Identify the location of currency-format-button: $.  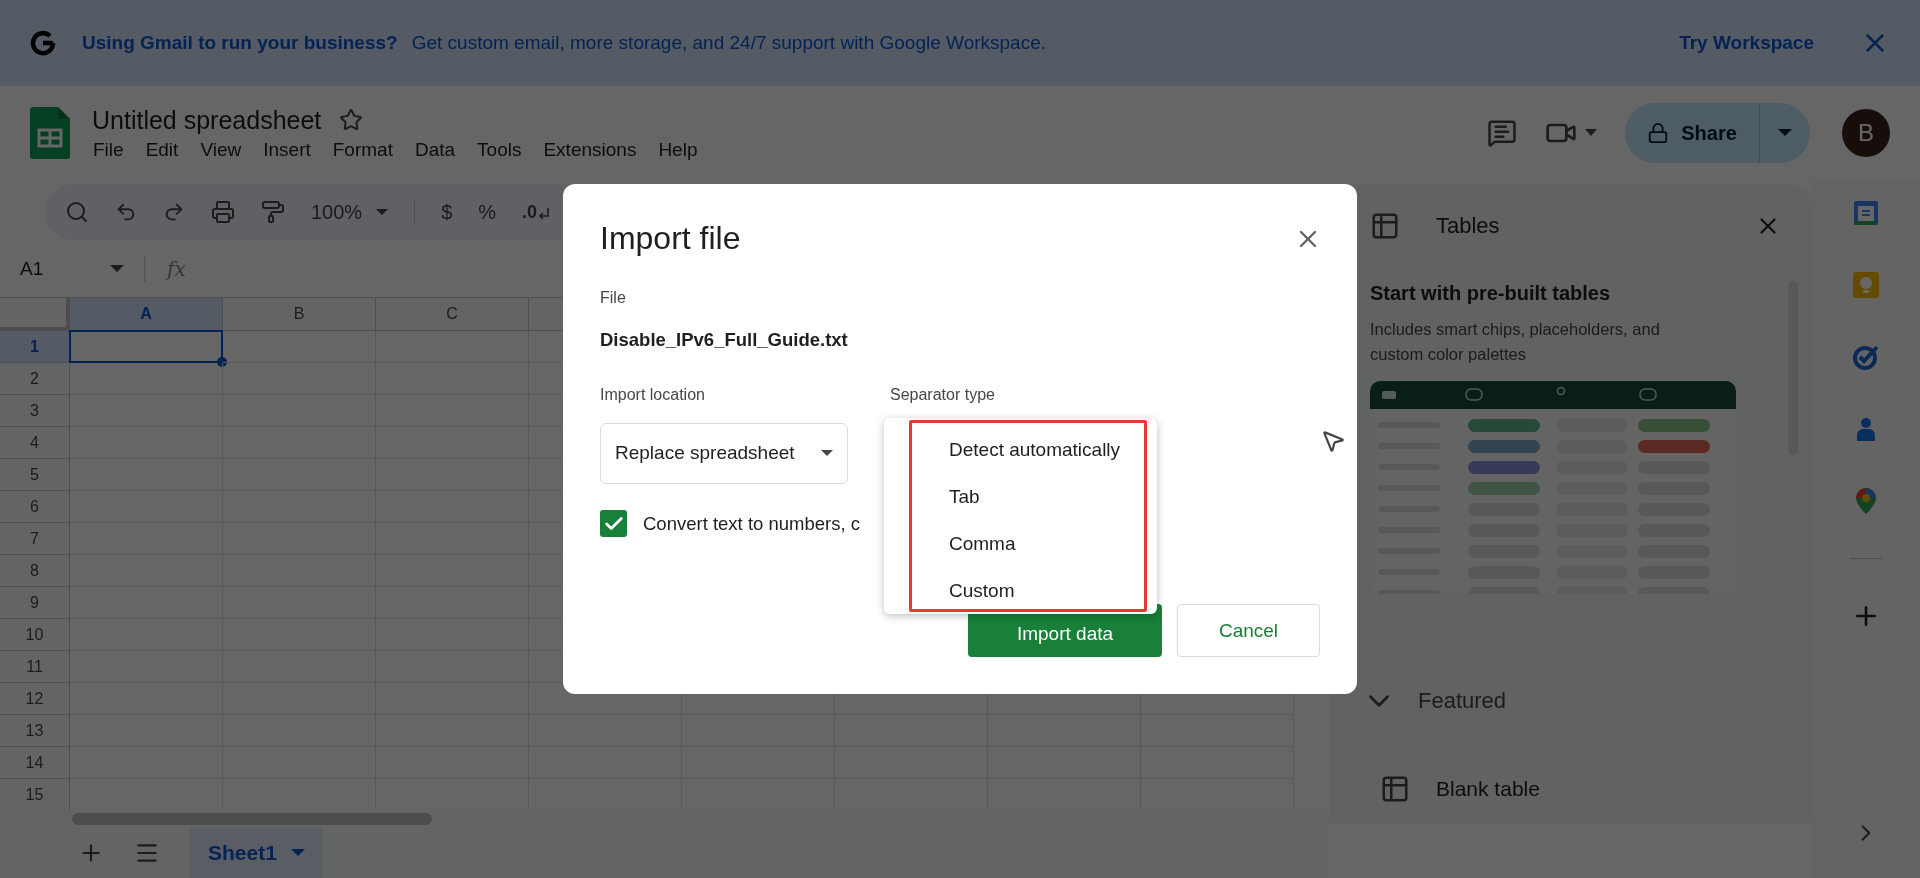
(447, 212).